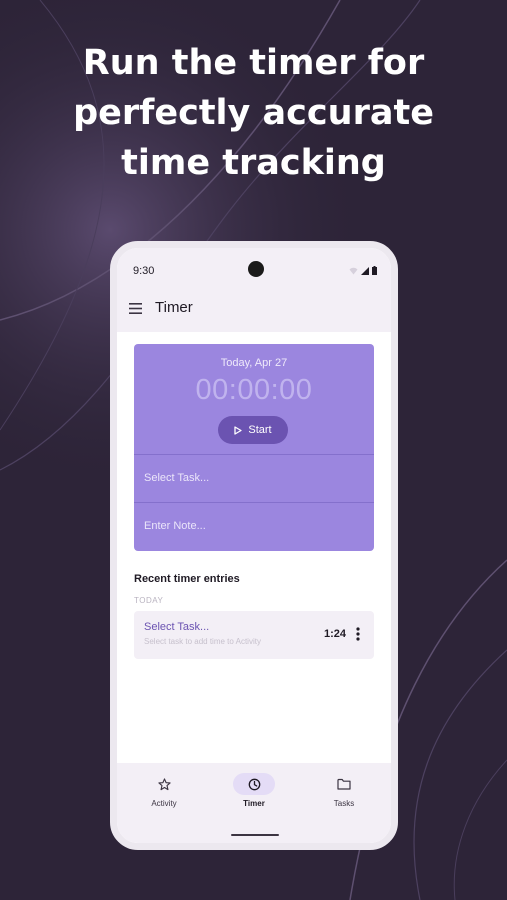  I want to click on home-indicator, so click(255, 835).